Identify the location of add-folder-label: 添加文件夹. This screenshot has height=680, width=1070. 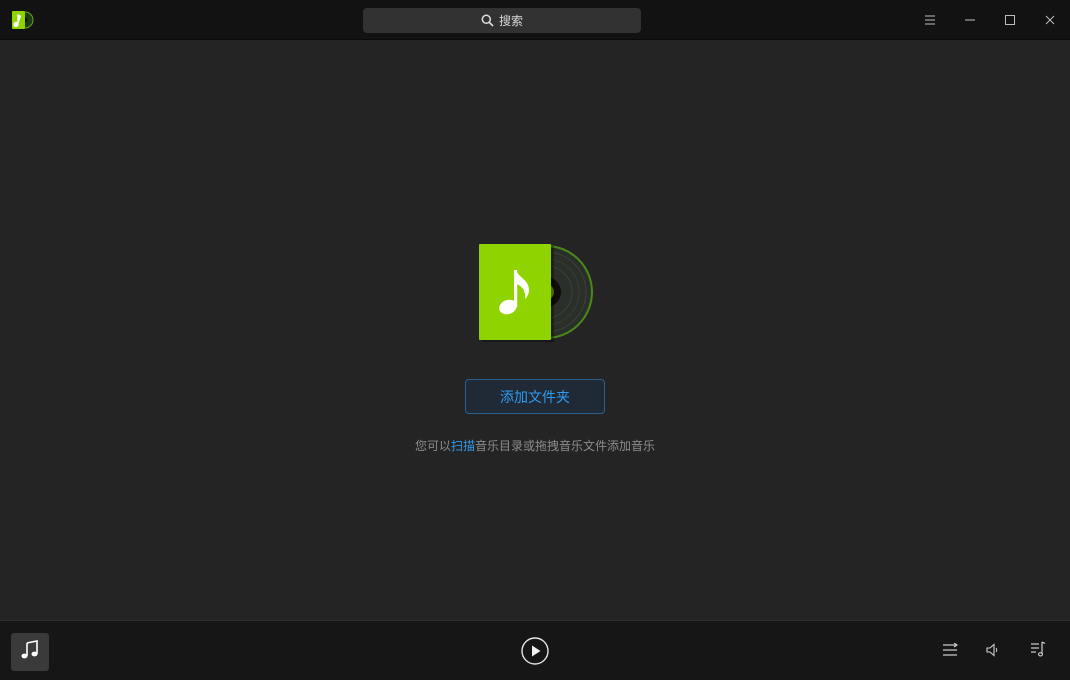
(535, 397).